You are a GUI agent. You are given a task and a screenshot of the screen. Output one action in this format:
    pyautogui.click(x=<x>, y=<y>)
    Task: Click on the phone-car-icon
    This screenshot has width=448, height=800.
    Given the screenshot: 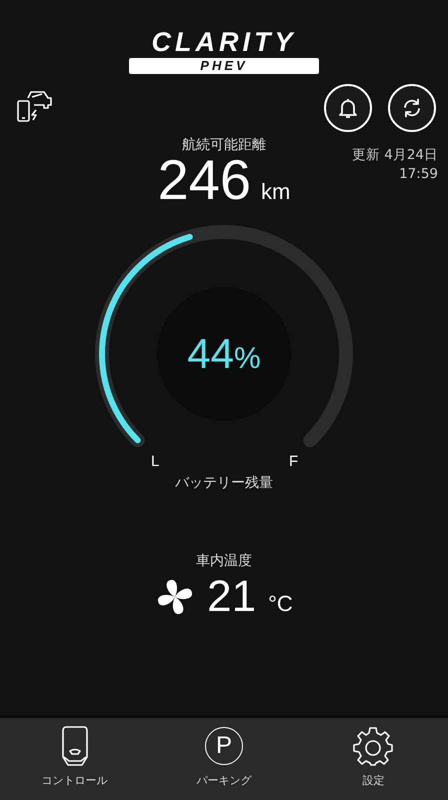 What is the action you would take?
    pyautogui.click(x=34, y=106)
    